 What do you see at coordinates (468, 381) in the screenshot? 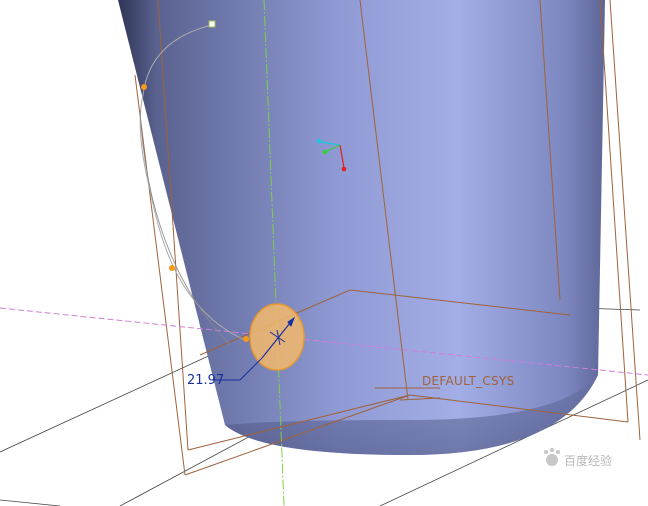
I see `default-csys-label: DEFAULT_CSYS` at bounding box center [468, 381].